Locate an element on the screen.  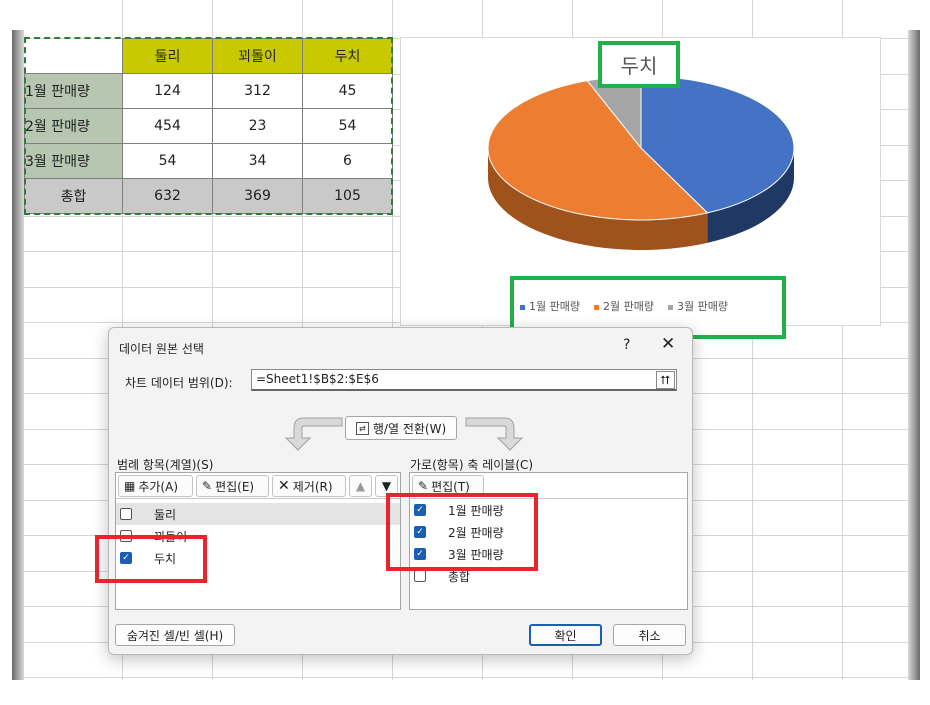
legend-entry: 1월 판매량 is located at coordinates (550, 306).